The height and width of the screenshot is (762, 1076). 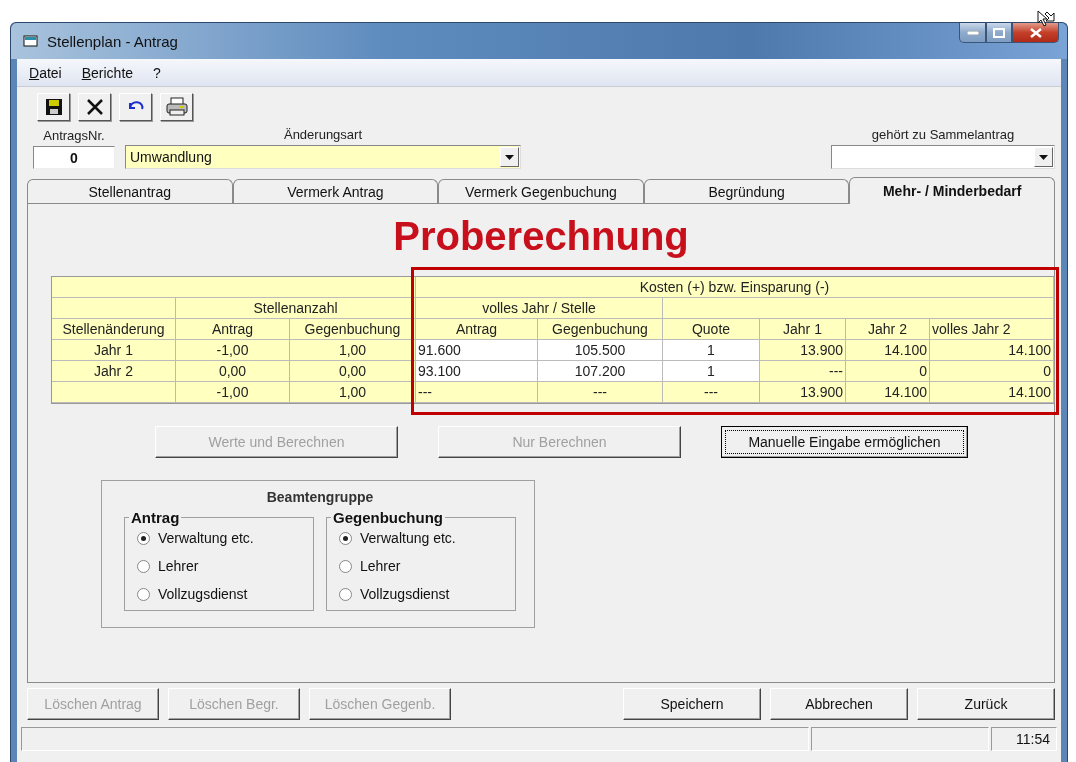 What do you see at coordinates (1047, 19) in the screenshot?
I see `mouse-cursor-icon` at bounding box center [1047, 19].